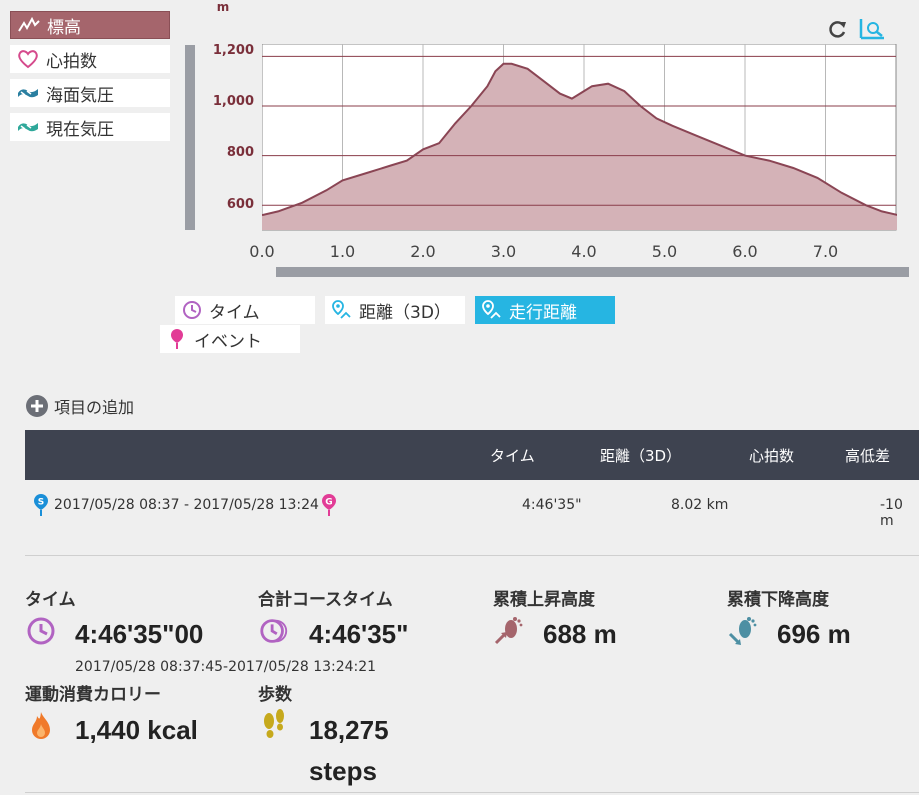 This screenshot has height=795, width=919. I want to click on y-tick-label: 1,200, so click(233, 50).